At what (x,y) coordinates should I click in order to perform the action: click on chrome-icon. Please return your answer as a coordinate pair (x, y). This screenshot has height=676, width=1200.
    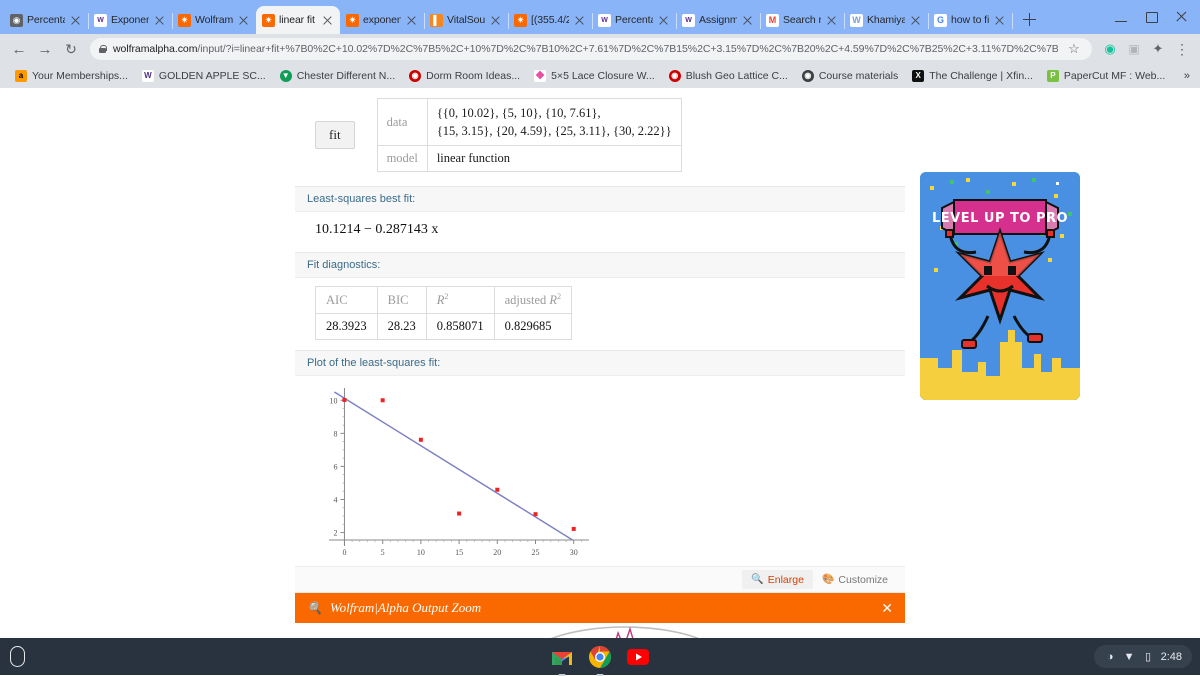
    Looking at the image, I should click on (600, 660).